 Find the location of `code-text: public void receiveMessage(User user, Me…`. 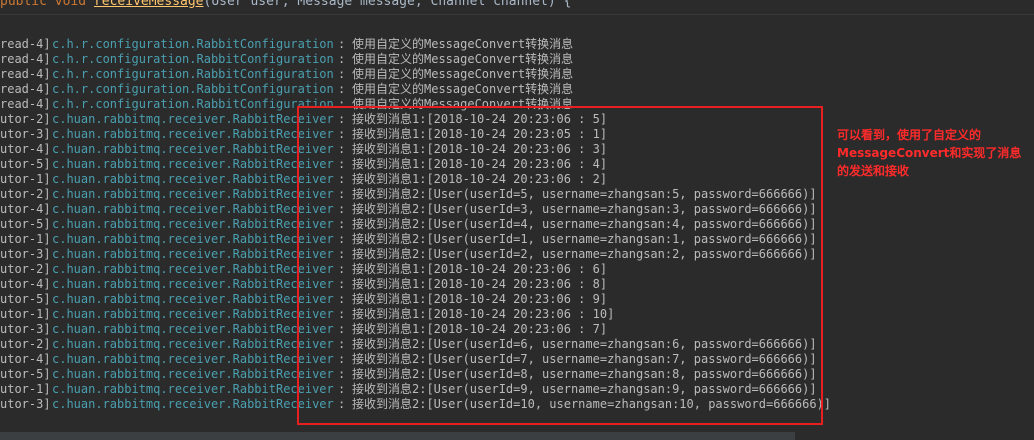

code-text: public void receiveMessage(User user, Me… is located at coordinates (285, 4).